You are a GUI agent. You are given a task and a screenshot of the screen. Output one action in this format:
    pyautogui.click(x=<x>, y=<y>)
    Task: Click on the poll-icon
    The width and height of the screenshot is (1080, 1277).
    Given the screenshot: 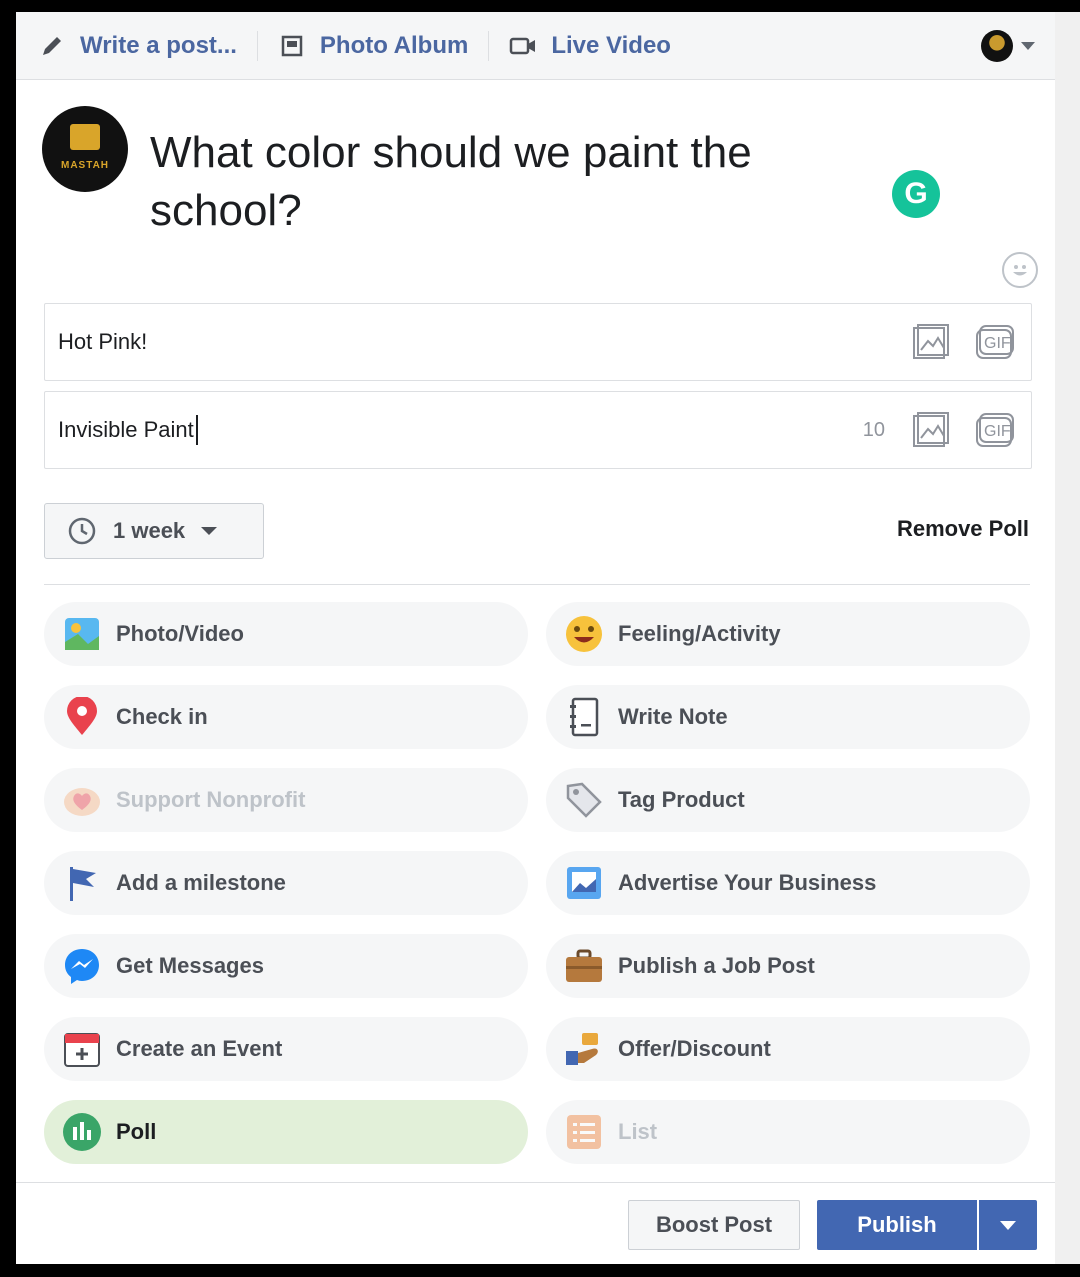 What is the action you would take?
    pyautogui.click(x=82, y=1132)
    